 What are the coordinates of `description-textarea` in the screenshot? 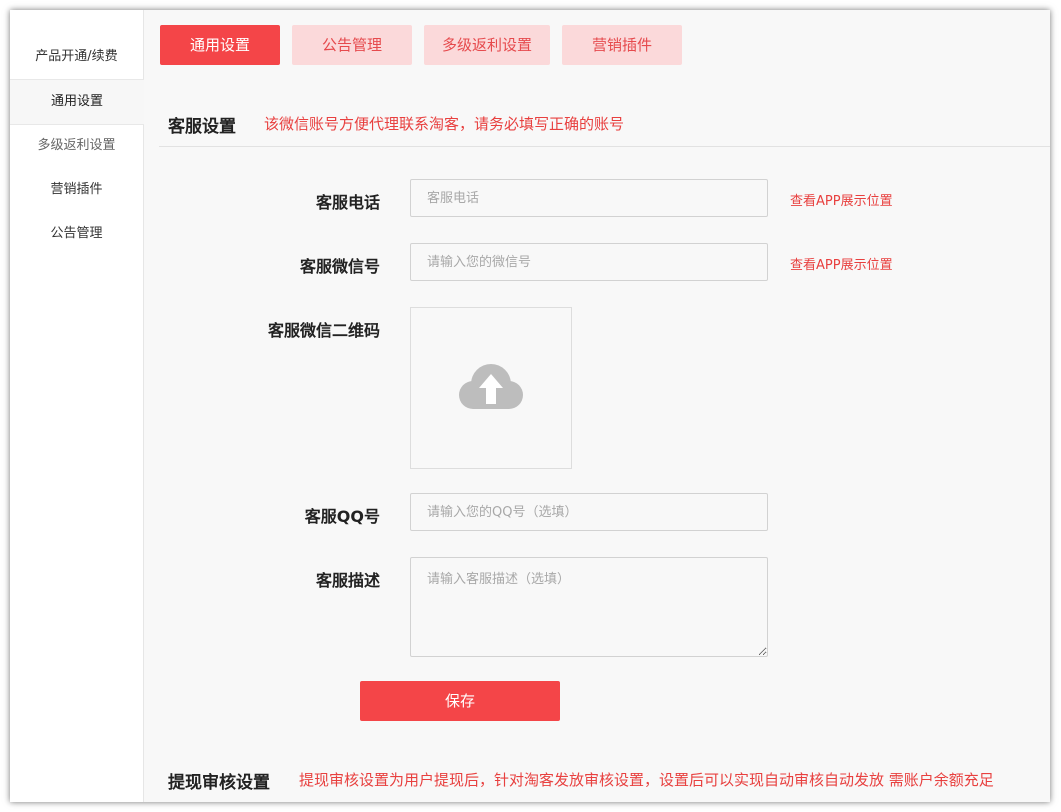 It's located at (589, 607).